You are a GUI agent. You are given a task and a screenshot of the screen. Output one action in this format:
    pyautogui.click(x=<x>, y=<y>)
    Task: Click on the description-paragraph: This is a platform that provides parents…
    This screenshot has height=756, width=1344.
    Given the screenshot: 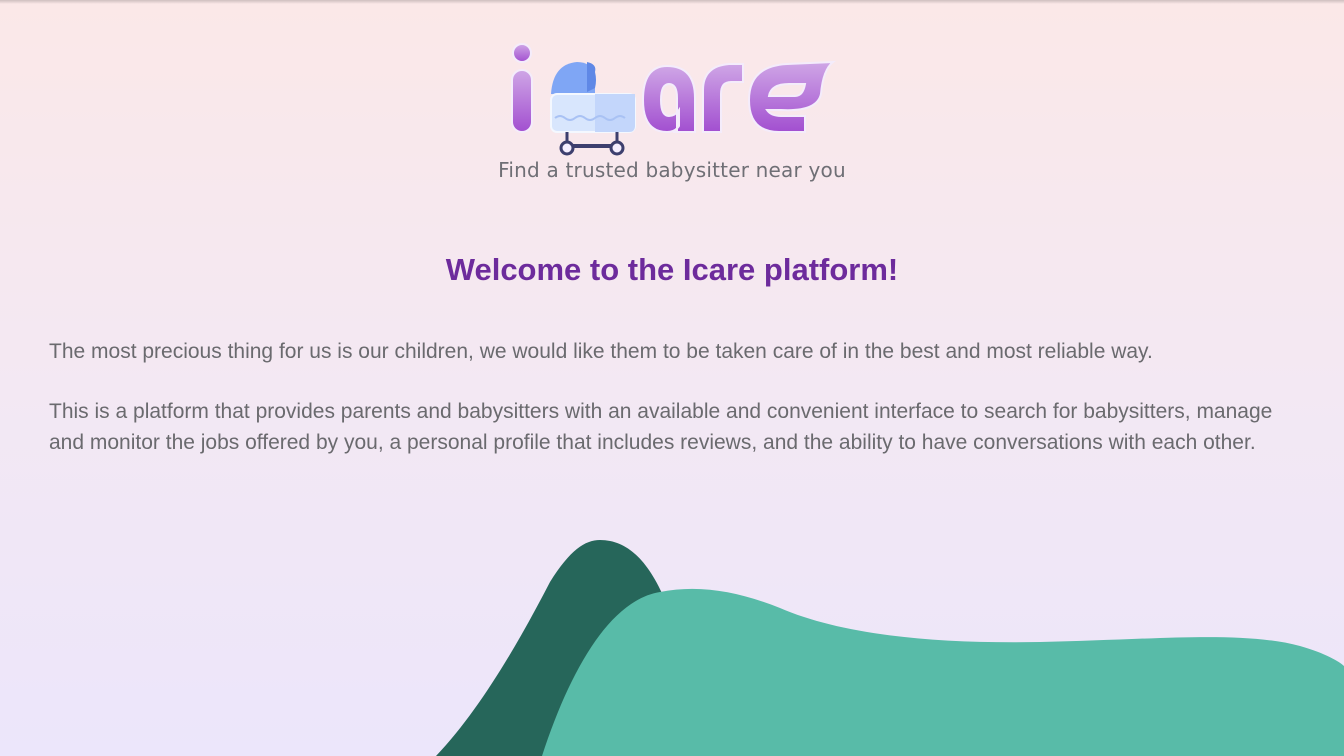 What is the action you would take?
    pyautogui.click(x=661, y=427)
    